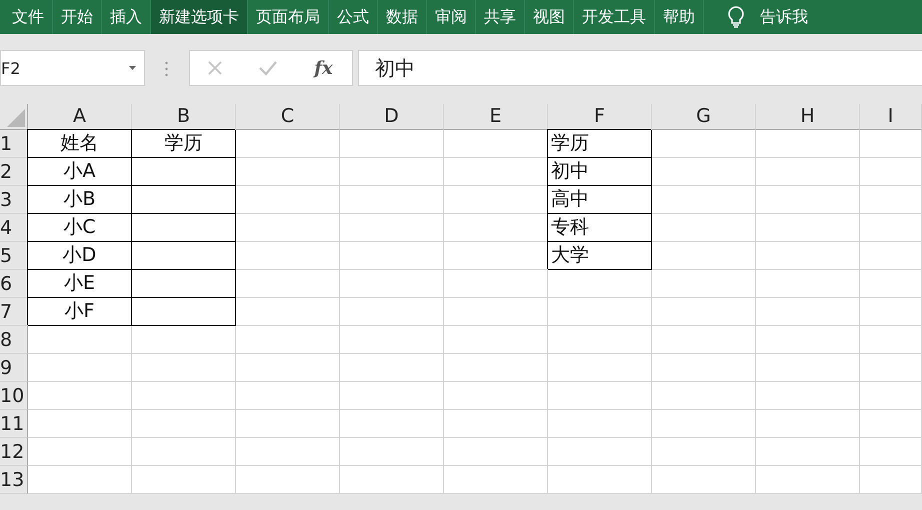 The height and width of the screenshot is (510, 922). Describe the element at coordinates (14, 228) in the screenshot. I see `row-header: 4` at that location.